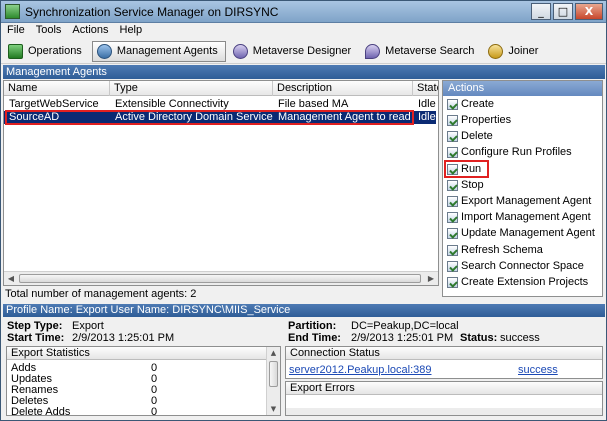 This screenshot has width=607, height=421. Describe the element at coordinates (131, 31) in the screenshot. I see `menu-help: Help` at that location.